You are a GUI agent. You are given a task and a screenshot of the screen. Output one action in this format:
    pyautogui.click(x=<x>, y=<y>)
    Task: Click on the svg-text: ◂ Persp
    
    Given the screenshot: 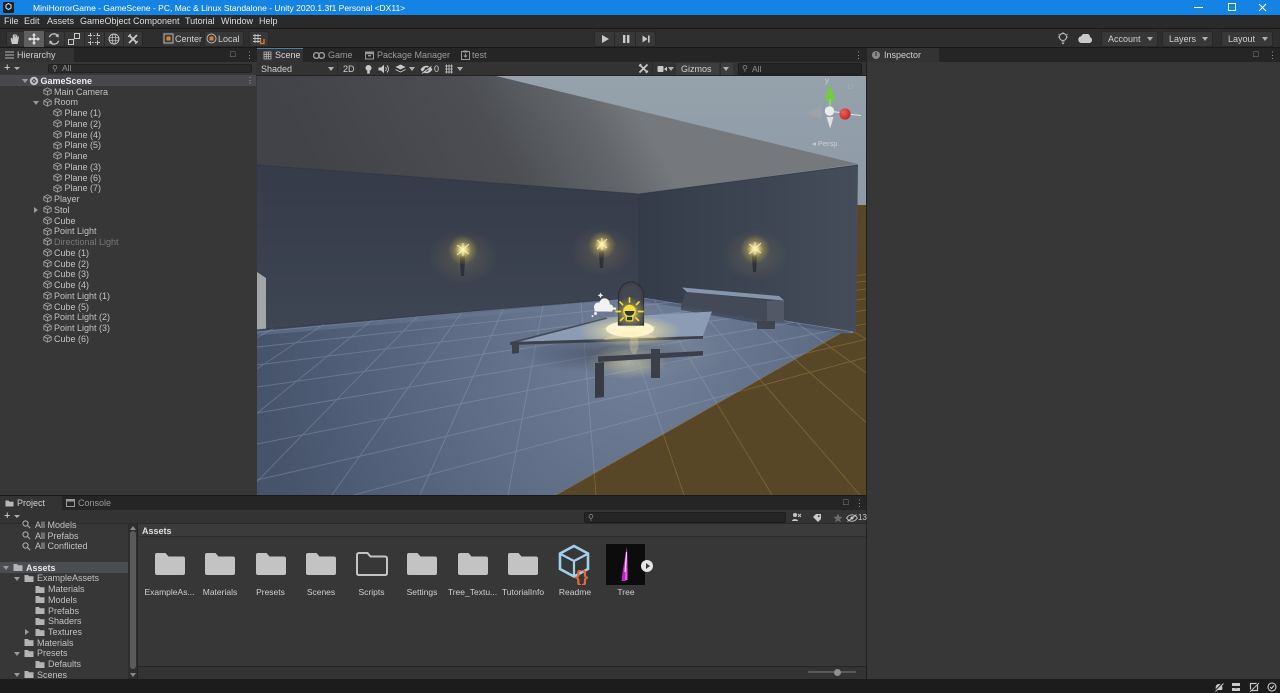 What is the action you would take?
    pyautogui.click(x=824, y=143)
    